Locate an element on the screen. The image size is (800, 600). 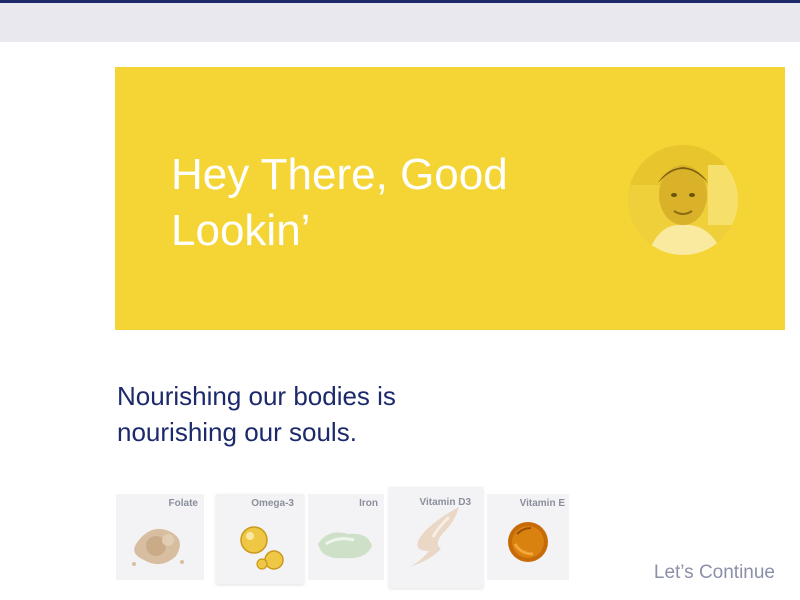
nutrient-label: Vitamin D3 is located at coordinates (445, 502).